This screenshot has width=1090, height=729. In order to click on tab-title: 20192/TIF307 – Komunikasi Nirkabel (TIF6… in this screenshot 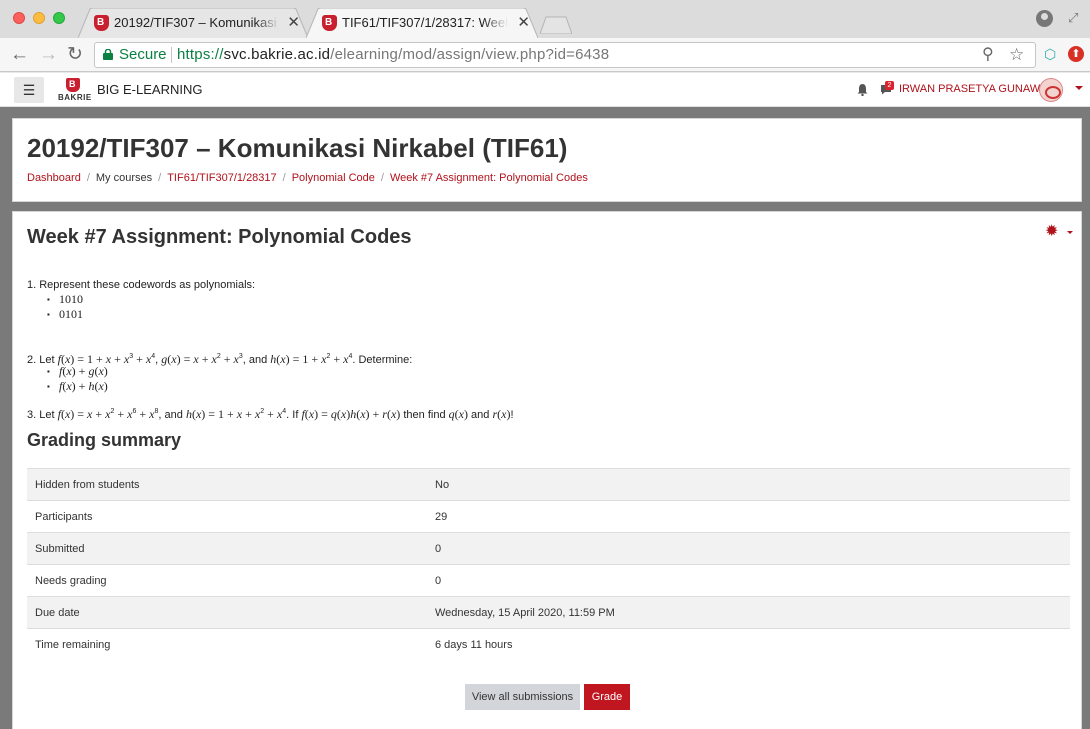, I will do `click(197, 22)`.